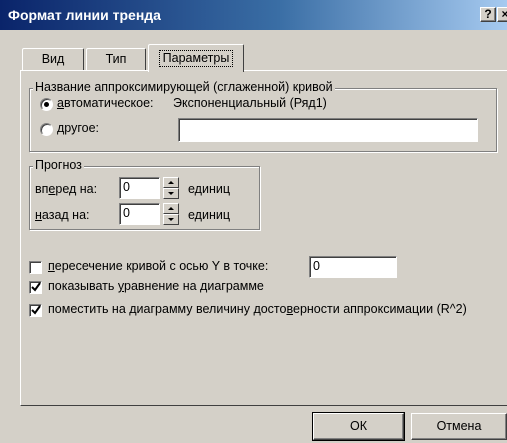 The image size is (507, 443). I want to click on show-r2-checkbox, so click(35, 310).